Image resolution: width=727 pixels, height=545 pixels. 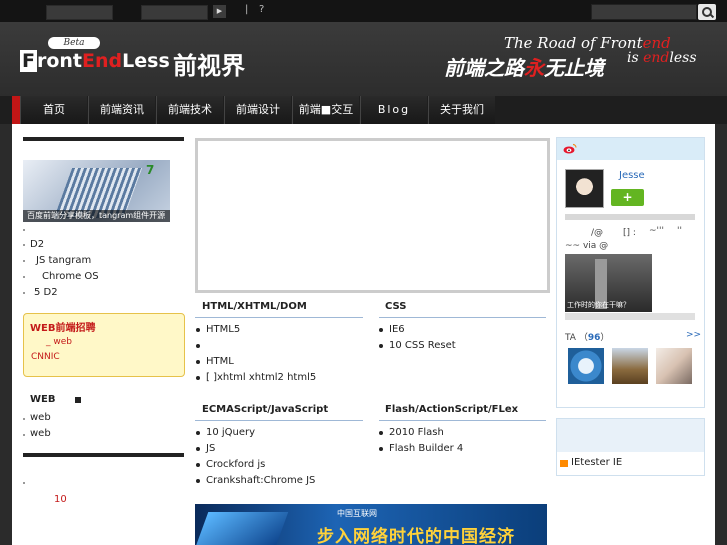 I want to click on nav-item-tech: 前端技术, so click(x=189, y=110).